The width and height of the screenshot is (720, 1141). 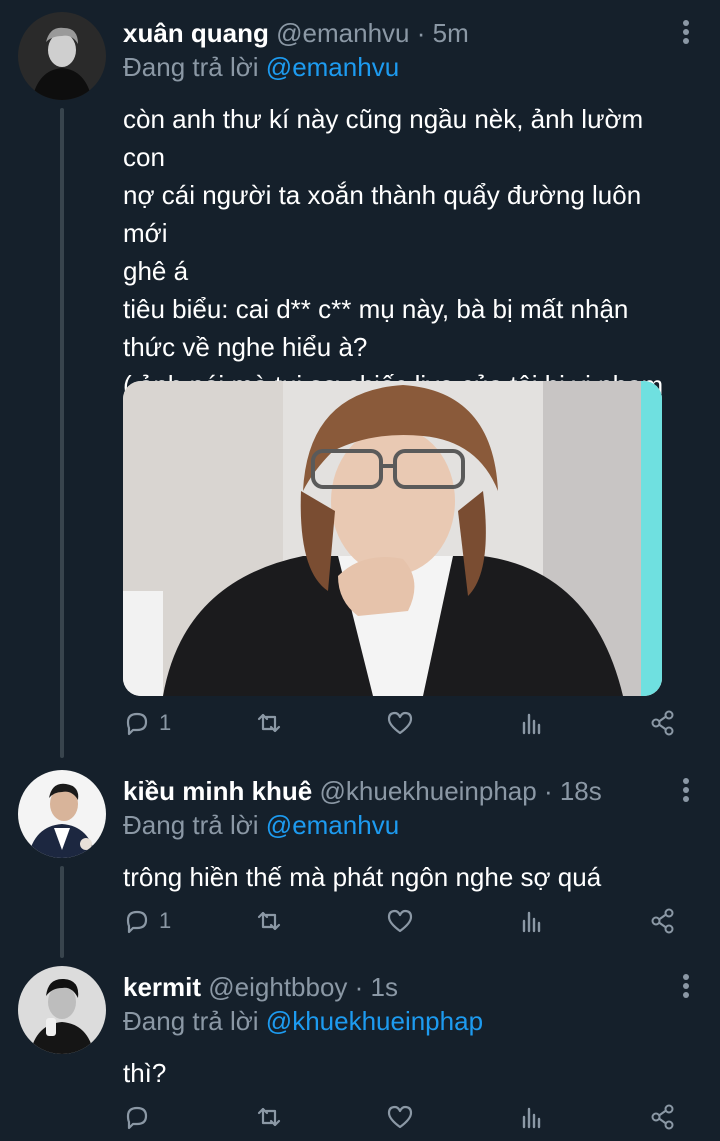 I want to click on timestamp: · 1s, so click(x=376, y=987).